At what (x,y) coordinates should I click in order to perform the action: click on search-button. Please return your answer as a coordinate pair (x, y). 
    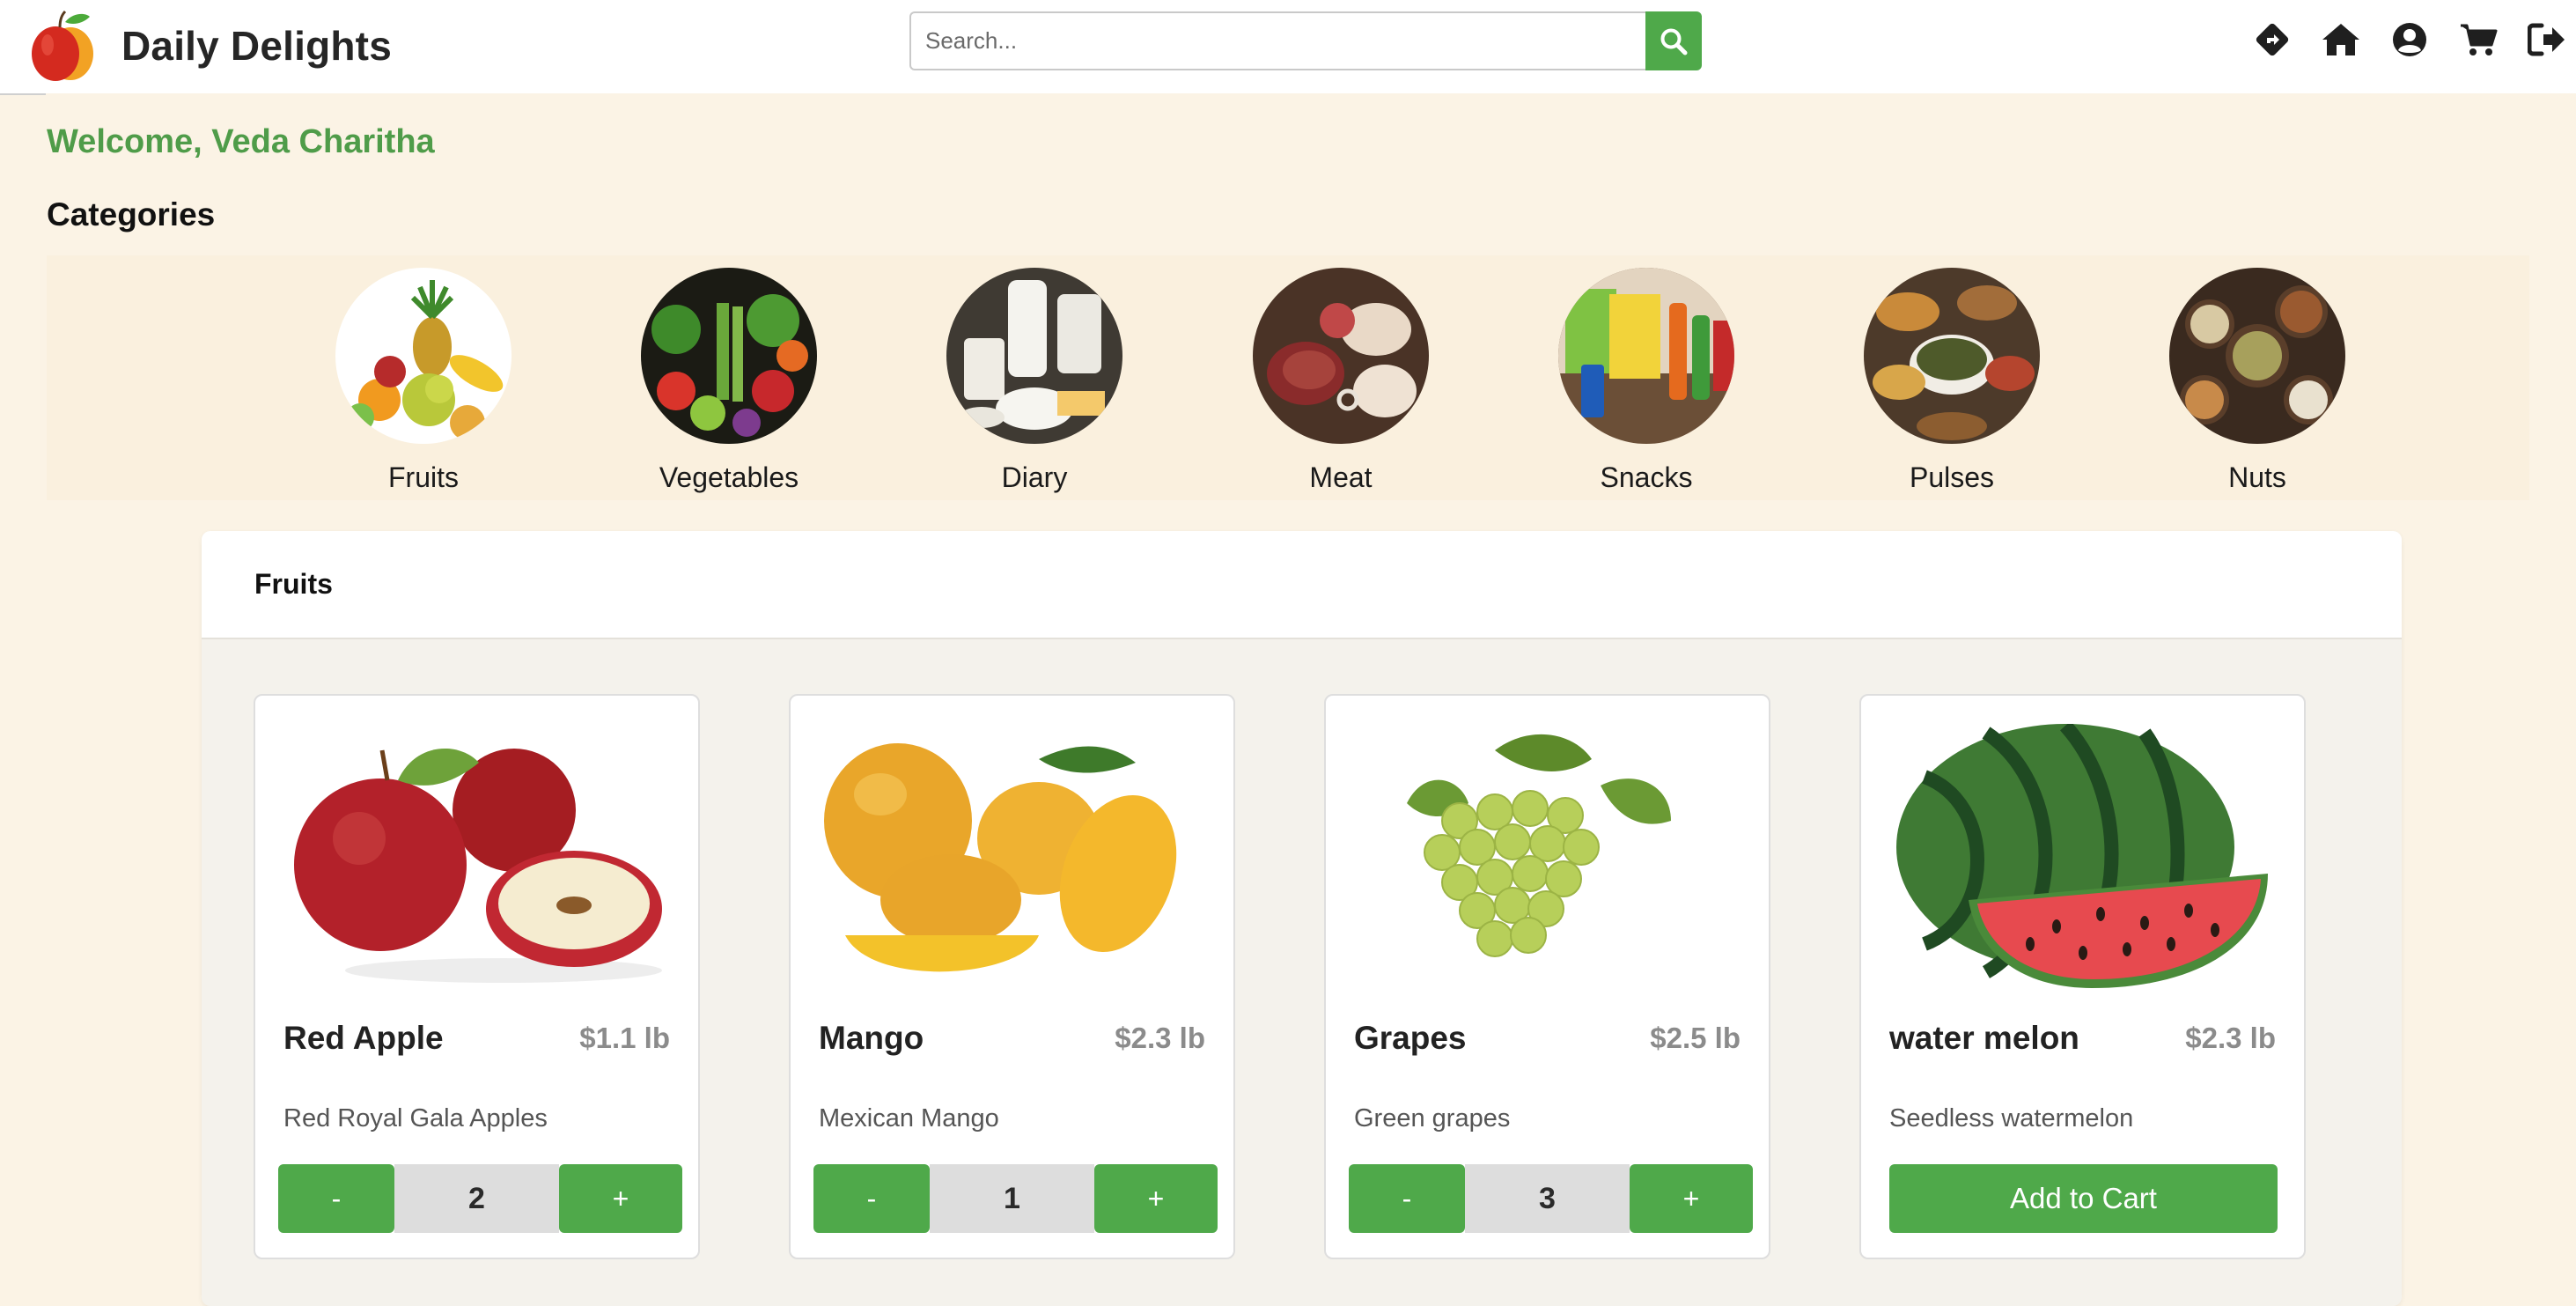
    Looking at the image, I should click on (1674, 40).